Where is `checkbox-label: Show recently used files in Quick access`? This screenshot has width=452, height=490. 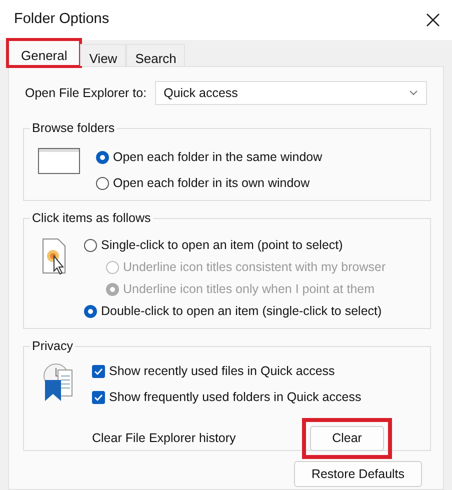
checkbox-label: Show recently used files in Quick access is located at coordinates (222, 371).